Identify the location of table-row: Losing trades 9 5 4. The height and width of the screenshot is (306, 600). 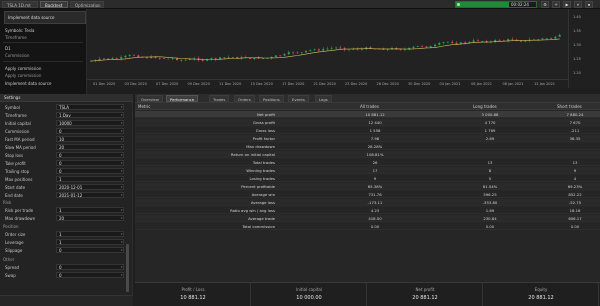
(367, 178).